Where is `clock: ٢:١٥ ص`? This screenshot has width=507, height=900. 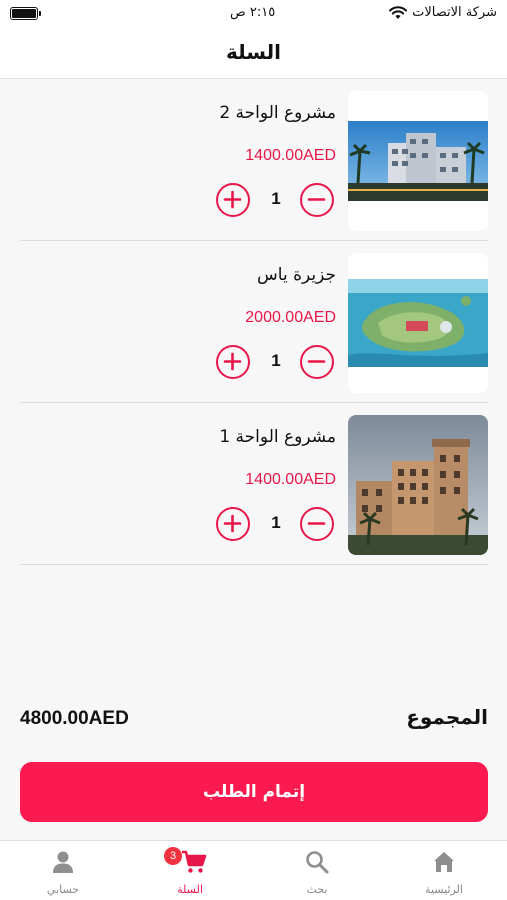 clock: ٢:١٥ ص is located at coordinates (253, 12).